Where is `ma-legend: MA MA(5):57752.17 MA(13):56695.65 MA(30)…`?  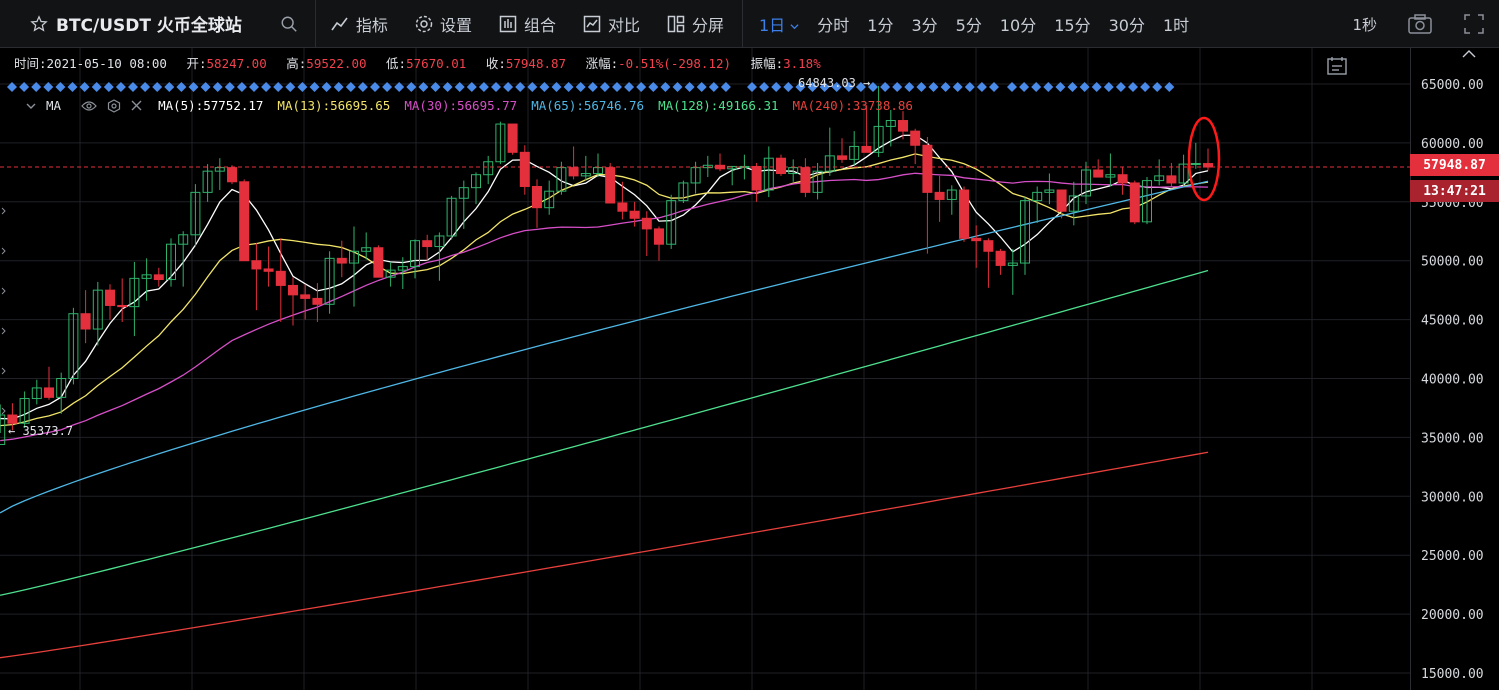
ma-legend: MA MA(5):57752.17 MA(13):56695.65 MA(30)… is located at coordinates (476, 105).